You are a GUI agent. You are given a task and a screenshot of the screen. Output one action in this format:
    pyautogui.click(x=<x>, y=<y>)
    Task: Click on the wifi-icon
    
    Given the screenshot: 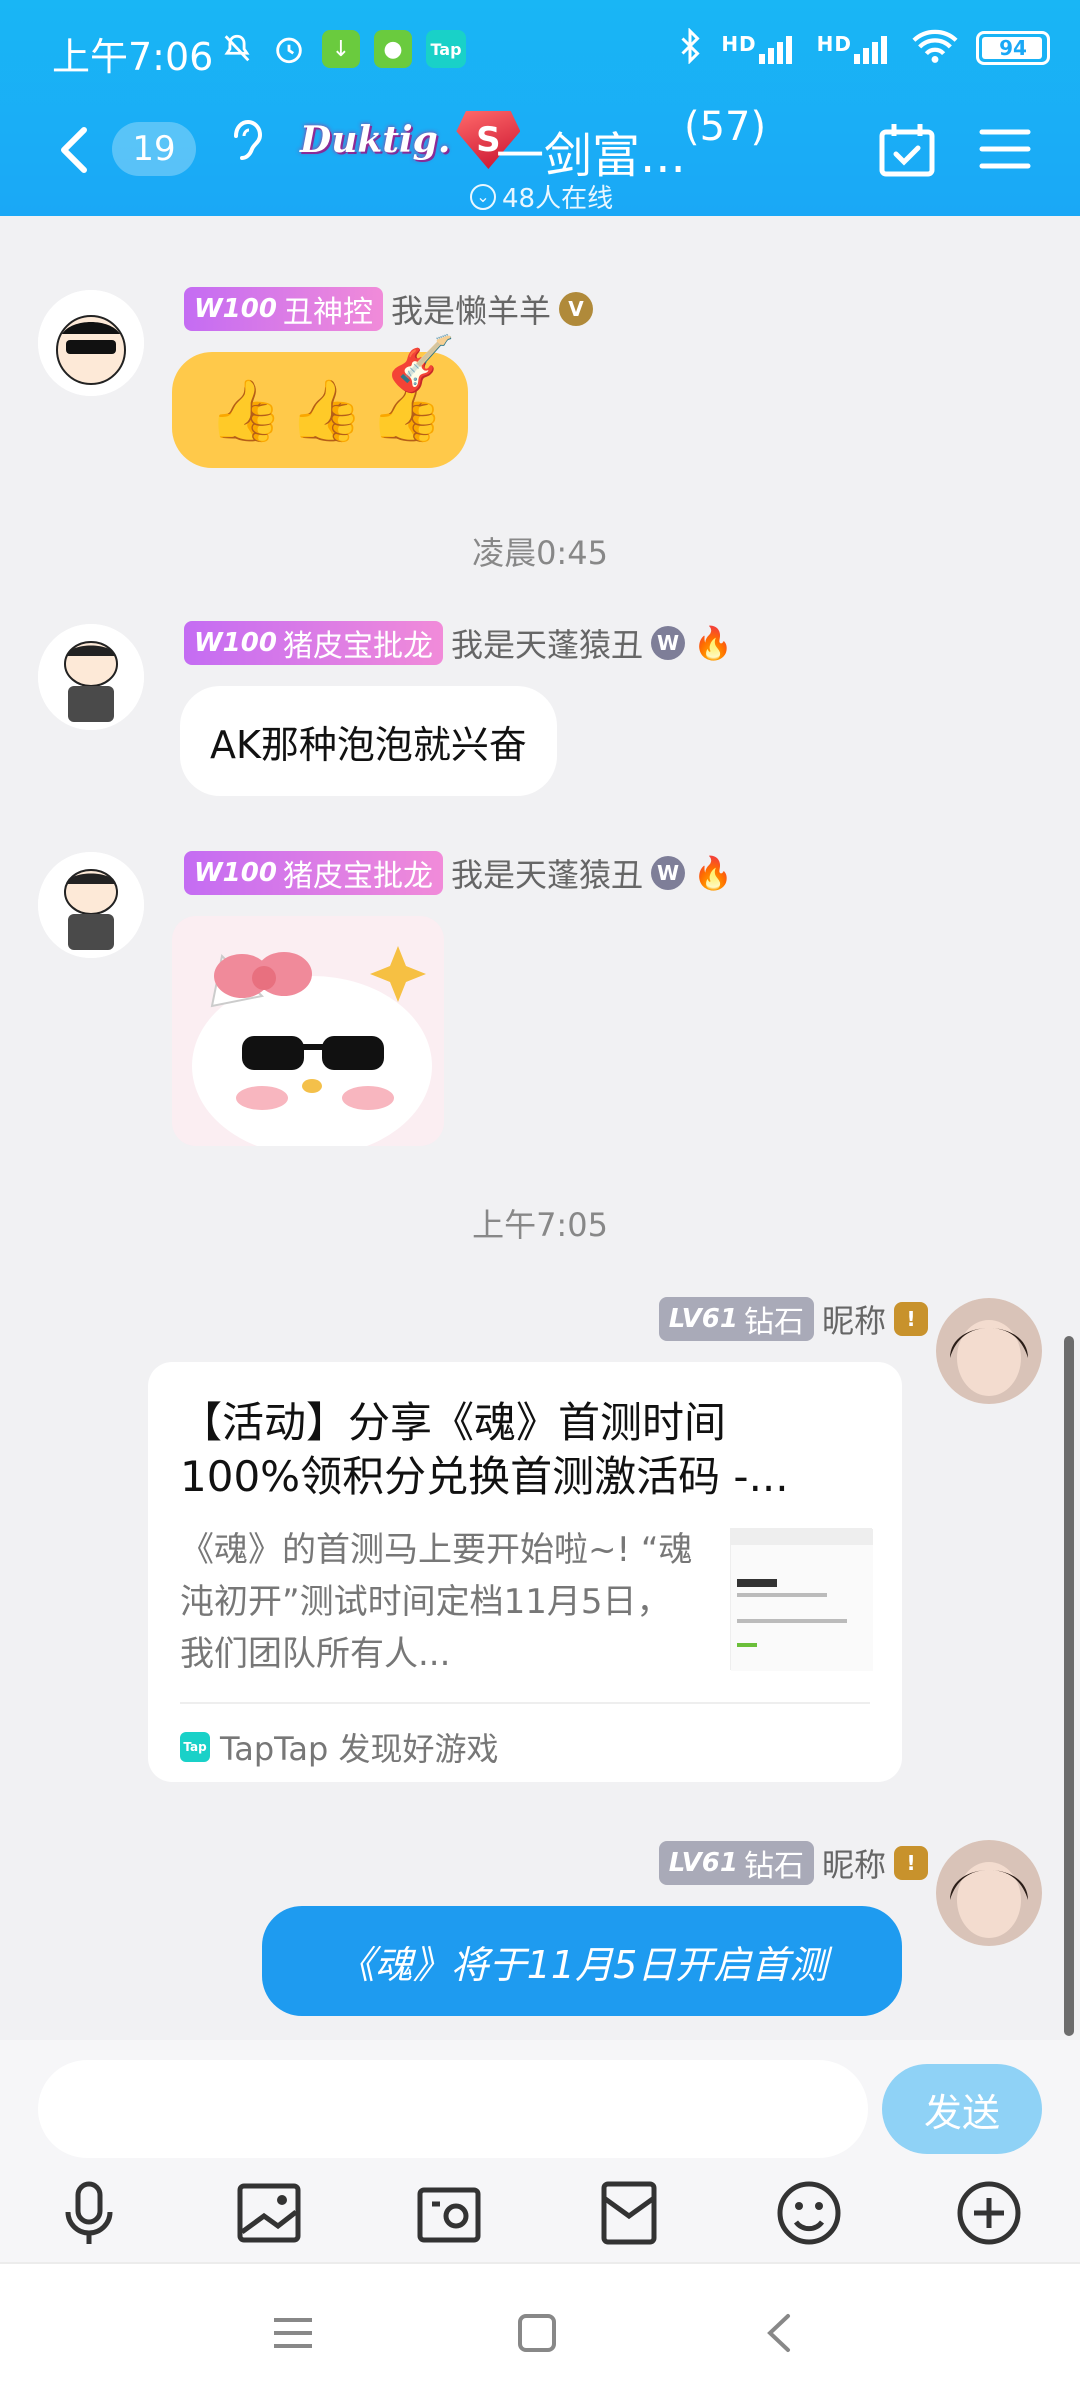 What is the action you would take?
    pyautogui.click(x=935, y=48)
    